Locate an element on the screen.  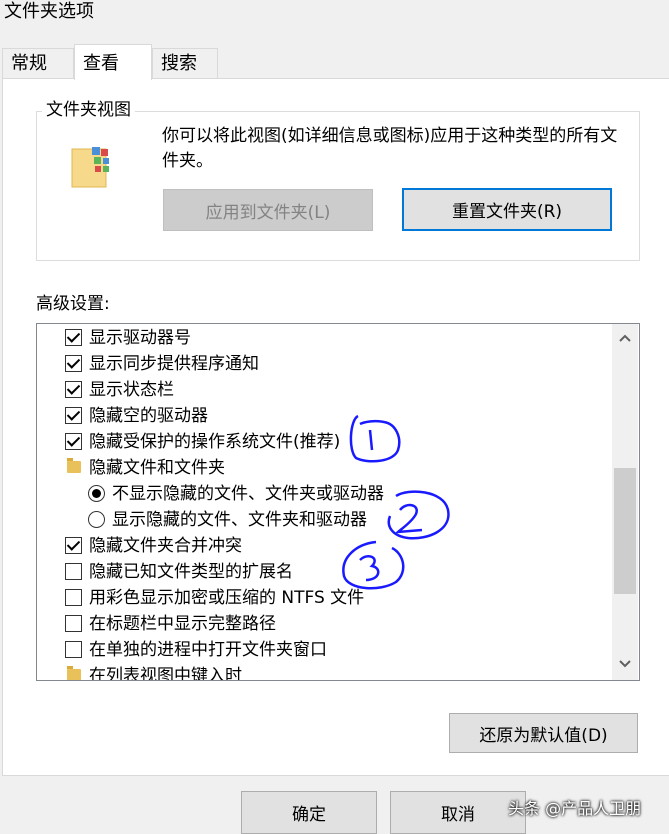
advanced-settings-label: 高级设置: is located at coordinates (73, 304).